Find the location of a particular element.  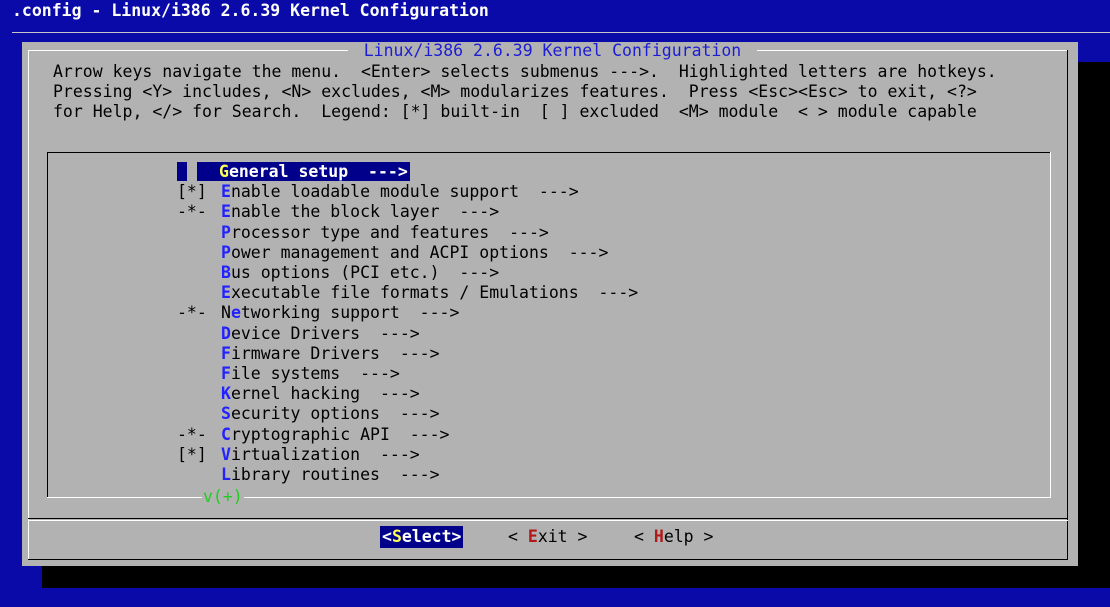

menu-box-border-left is located at coordinates (47, 325).